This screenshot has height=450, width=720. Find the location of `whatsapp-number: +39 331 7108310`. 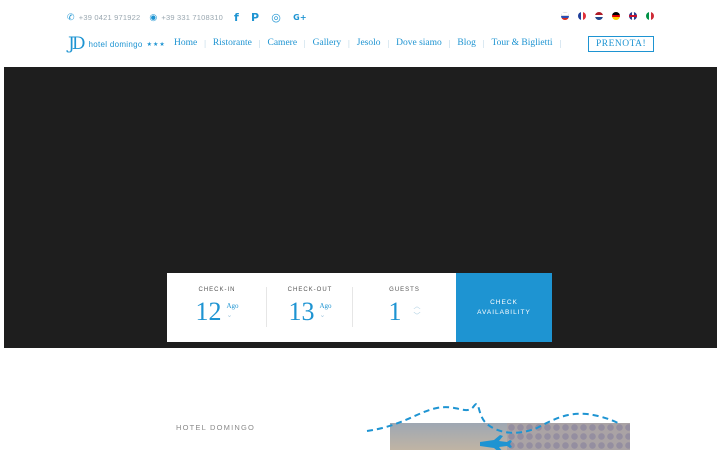

whatsapp-number: +39 331 7108310 is located at coordinates (192, 17).